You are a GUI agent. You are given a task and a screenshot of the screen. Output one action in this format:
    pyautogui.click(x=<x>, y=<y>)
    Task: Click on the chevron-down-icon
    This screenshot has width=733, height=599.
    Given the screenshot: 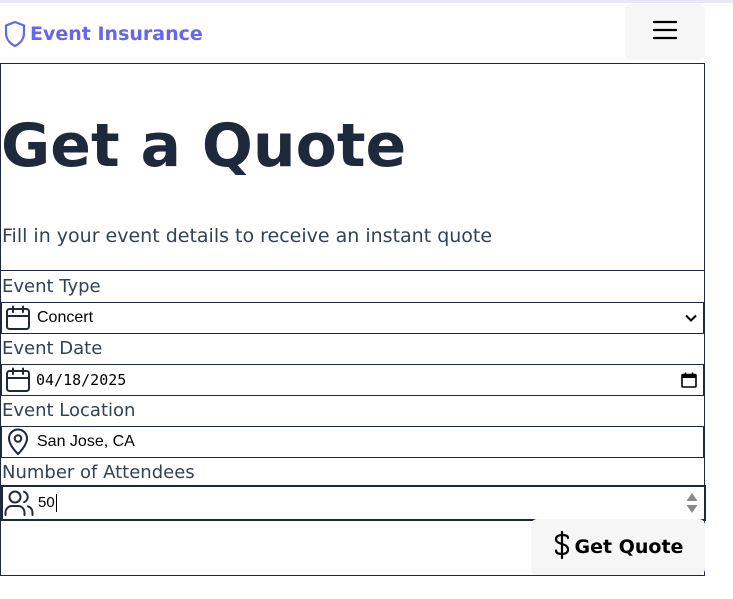 What is the action you would take?
    pyautogui.click(x=691, y=318)
    